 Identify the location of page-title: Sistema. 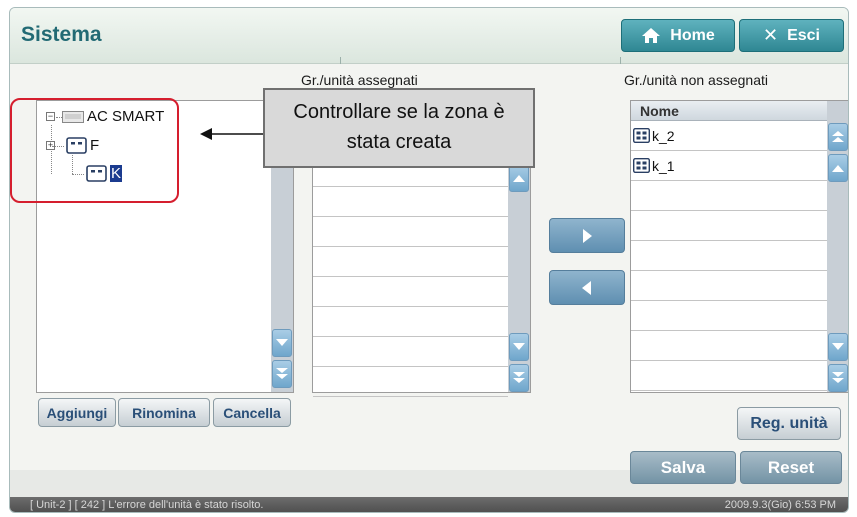
(61, 34).